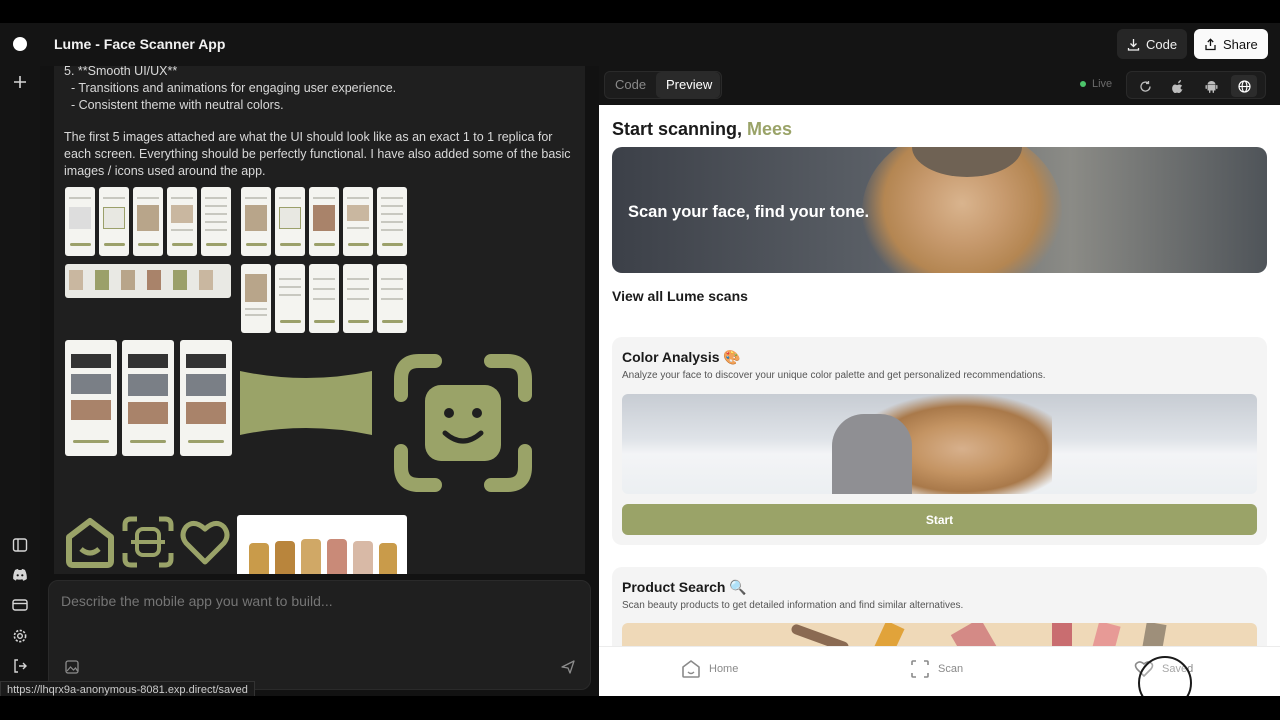  What do you see at coordinates (463, 423) in the screenshot?
I see `face-scan-icon` at bounding box center [463, 423].